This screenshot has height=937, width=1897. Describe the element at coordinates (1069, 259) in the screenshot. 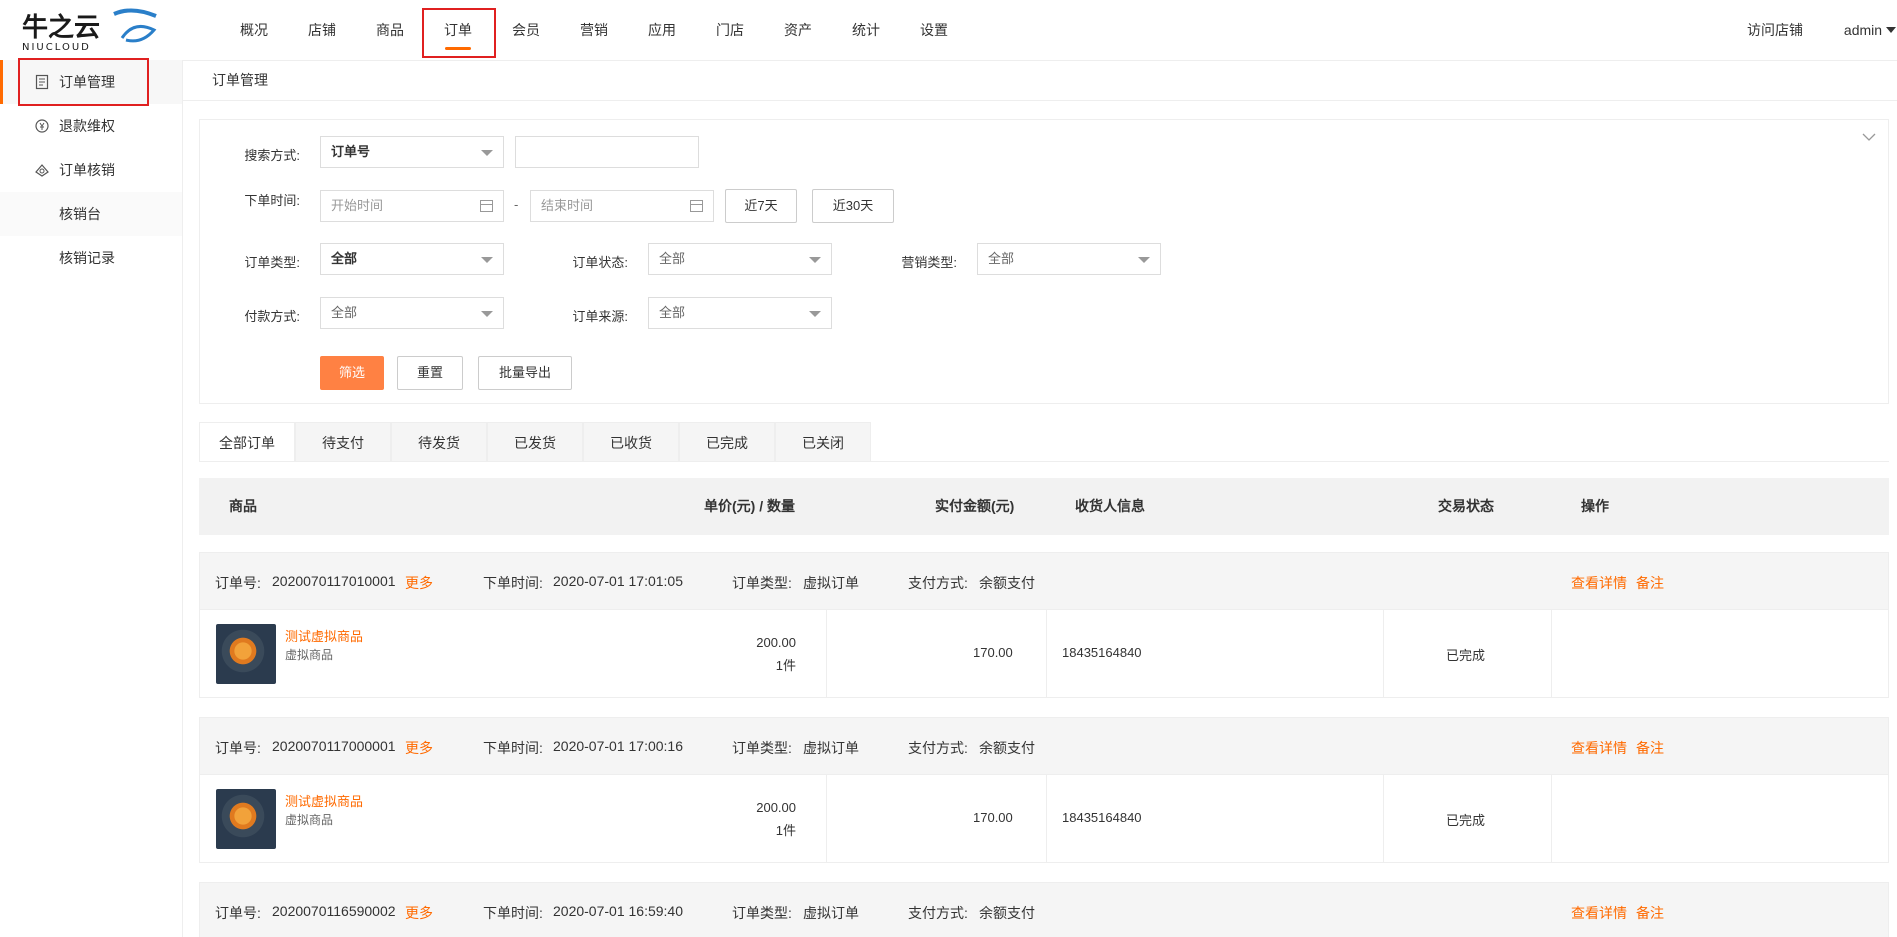

I see `marketing-type-select: 全部` at that location.